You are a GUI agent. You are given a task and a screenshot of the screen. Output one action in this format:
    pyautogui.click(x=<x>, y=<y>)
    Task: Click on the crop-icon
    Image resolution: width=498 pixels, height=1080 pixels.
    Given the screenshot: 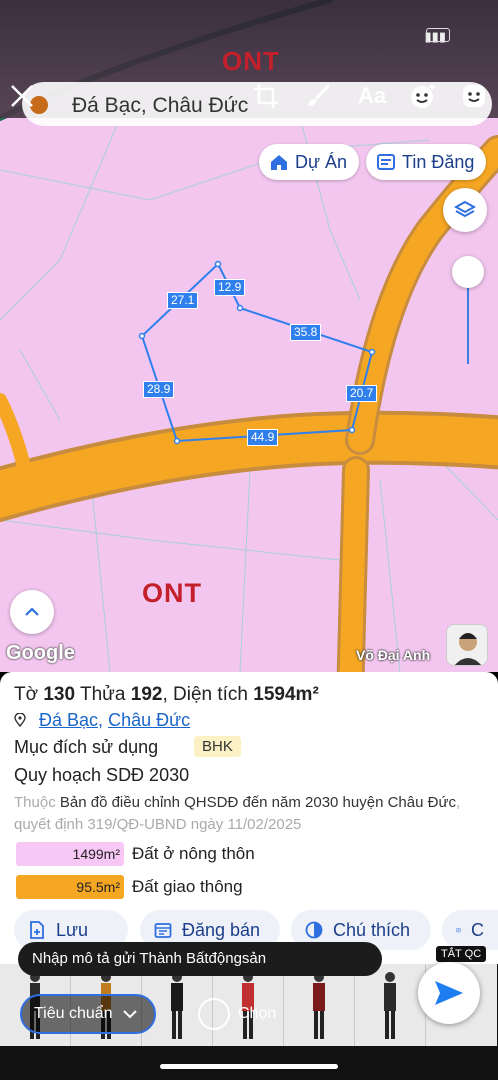 What is the action you would take?
    pyautogui.click(x=266, y=96)
    